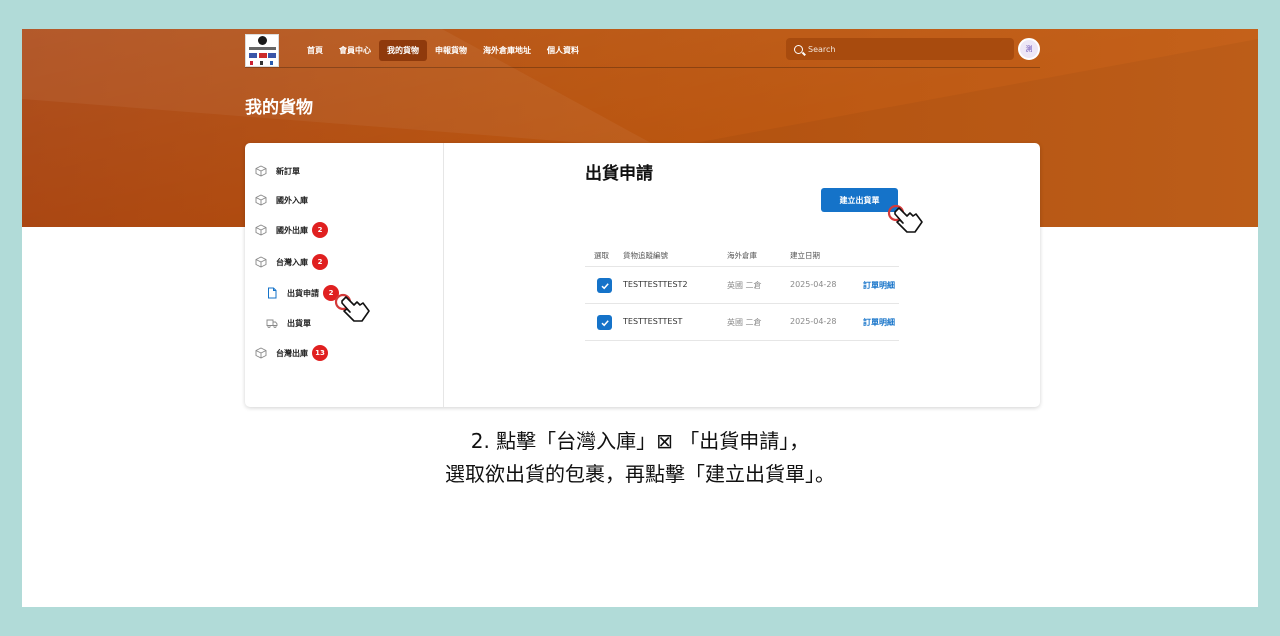 The width and height of the screenshot is (1280, 636). What do you see at coordinates (262, 50) in the screenshot?
I see `site-logo` at bounding box center [262, 50].